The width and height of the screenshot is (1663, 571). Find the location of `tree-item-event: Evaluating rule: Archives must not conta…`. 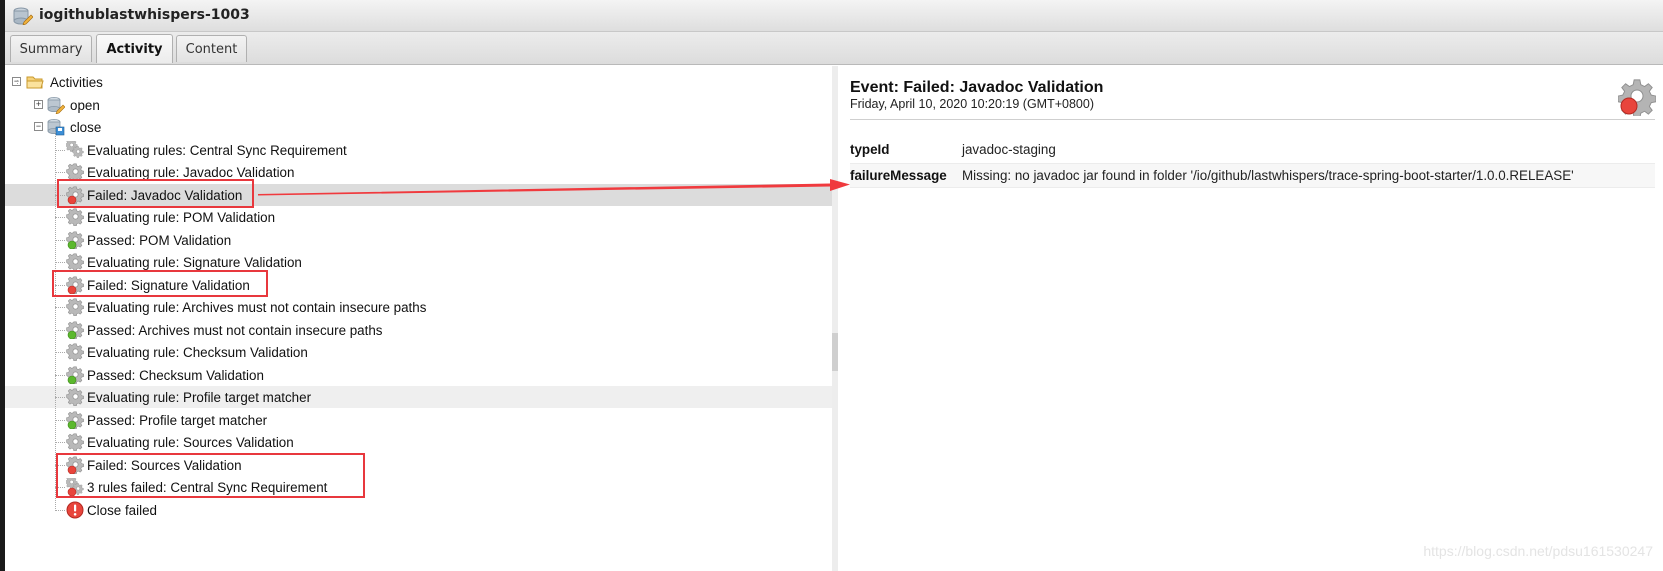

tree-item-event: Evaluating rule: Archives must not conta… is located at coordinates (418, 307).